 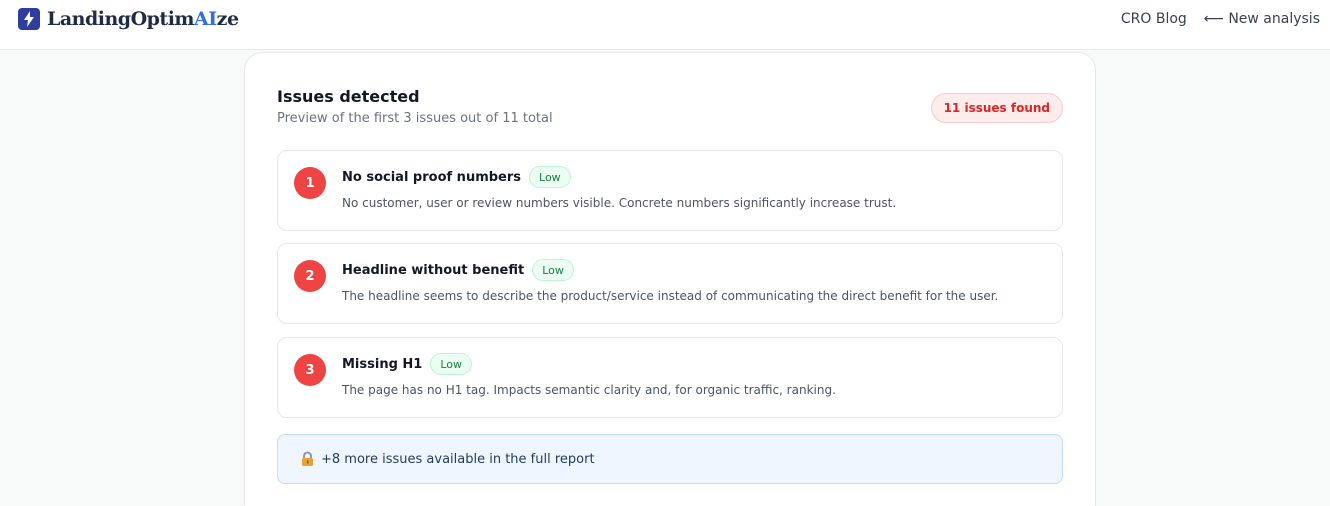 What do you see at coordinates (310, 183) in the screenshot?
I see `issue-number: 1` at bounding box center [310, 183].